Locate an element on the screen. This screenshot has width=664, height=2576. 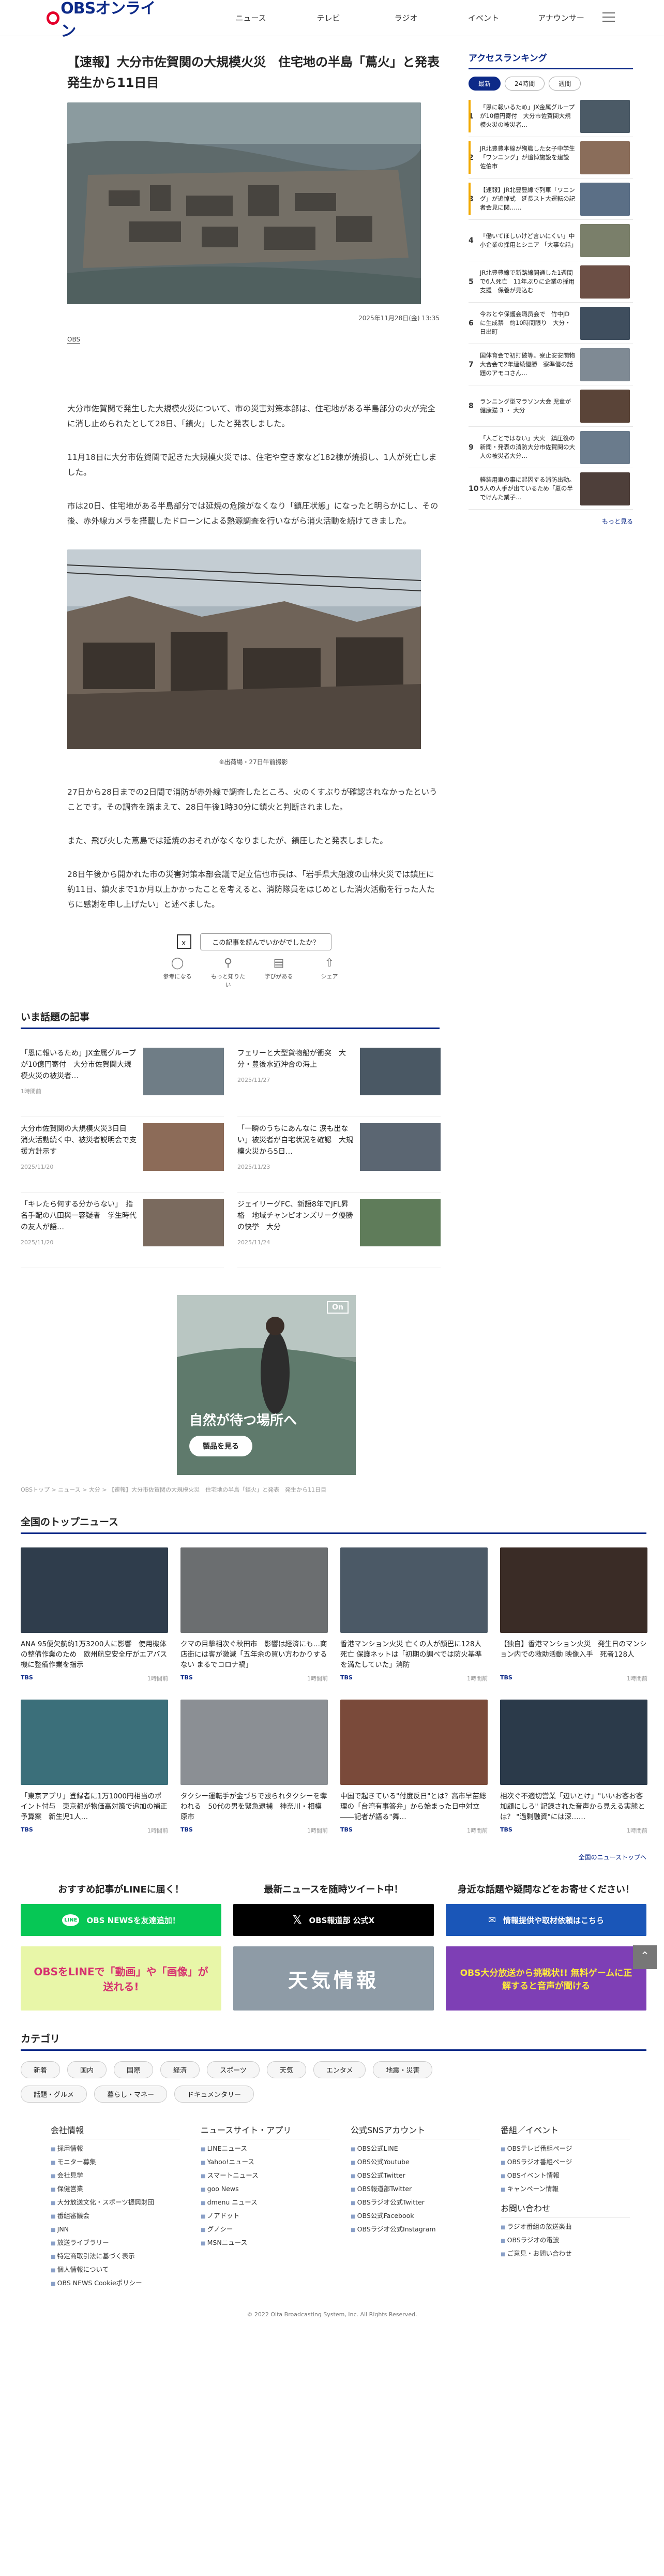
line-add-button: LINE OBS NEWSを友達追加！ is located at coordinates (121, 1920).